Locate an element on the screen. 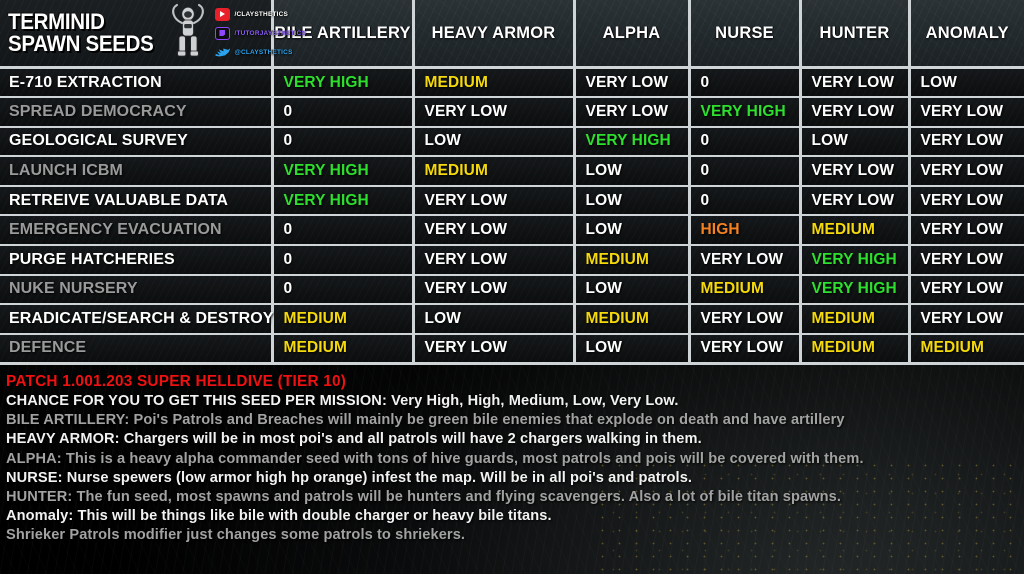 This screenshot has height=574, width=1024. youtube-handle: /CLAYSTHETICS is located at coordinates (261, 14).